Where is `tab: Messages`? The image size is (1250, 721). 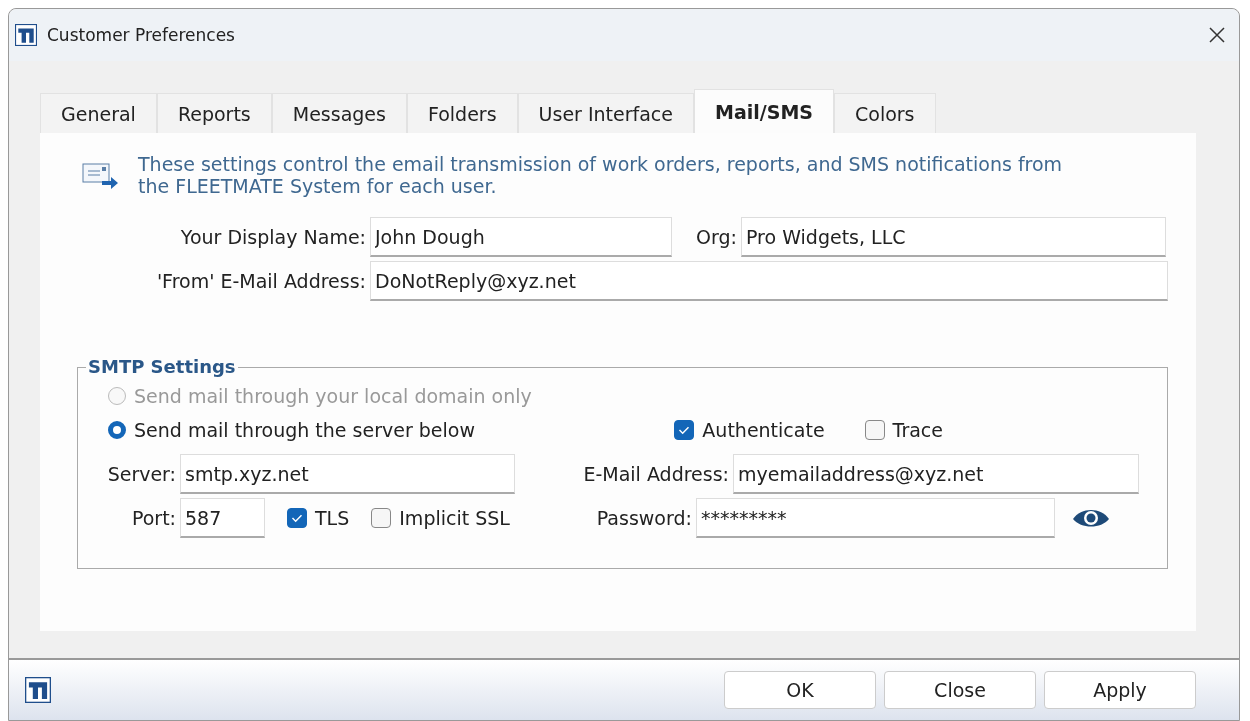
tab: Messages is located at coordinates (339, 113).